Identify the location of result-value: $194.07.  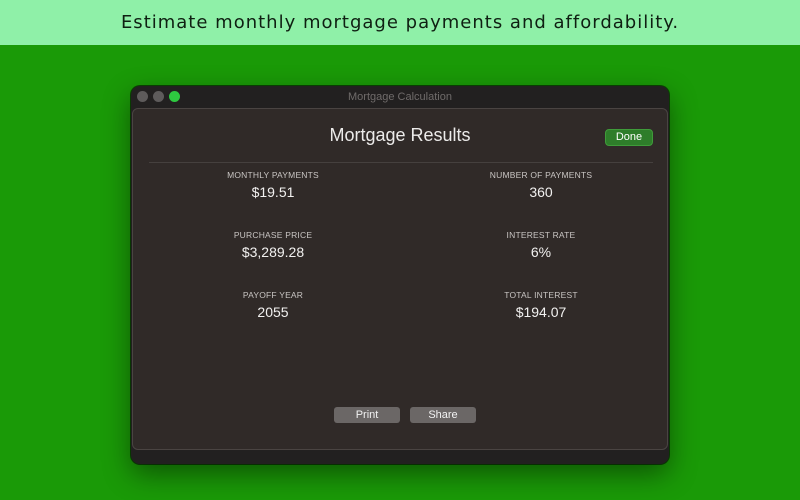
(541, 312).